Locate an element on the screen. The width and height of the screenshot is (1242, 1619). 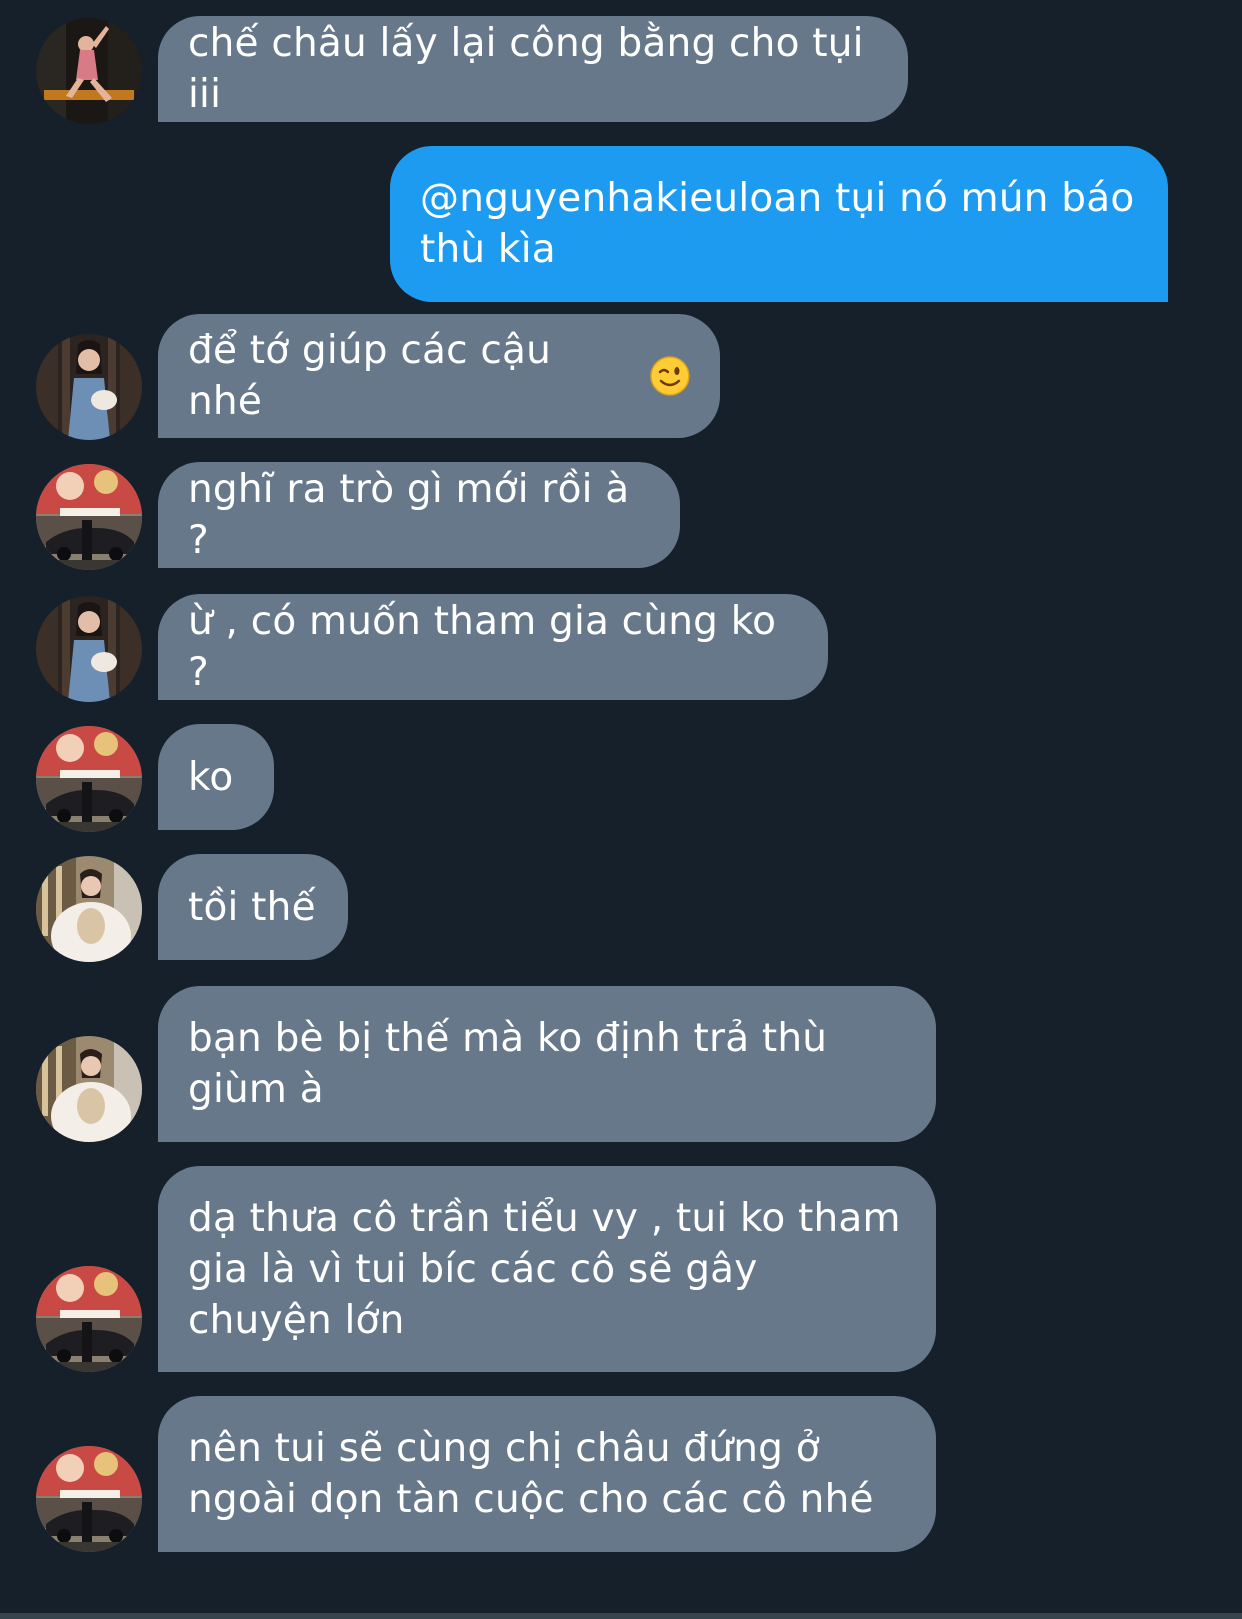
bottom-divider is located at coordinates (621, 1616).